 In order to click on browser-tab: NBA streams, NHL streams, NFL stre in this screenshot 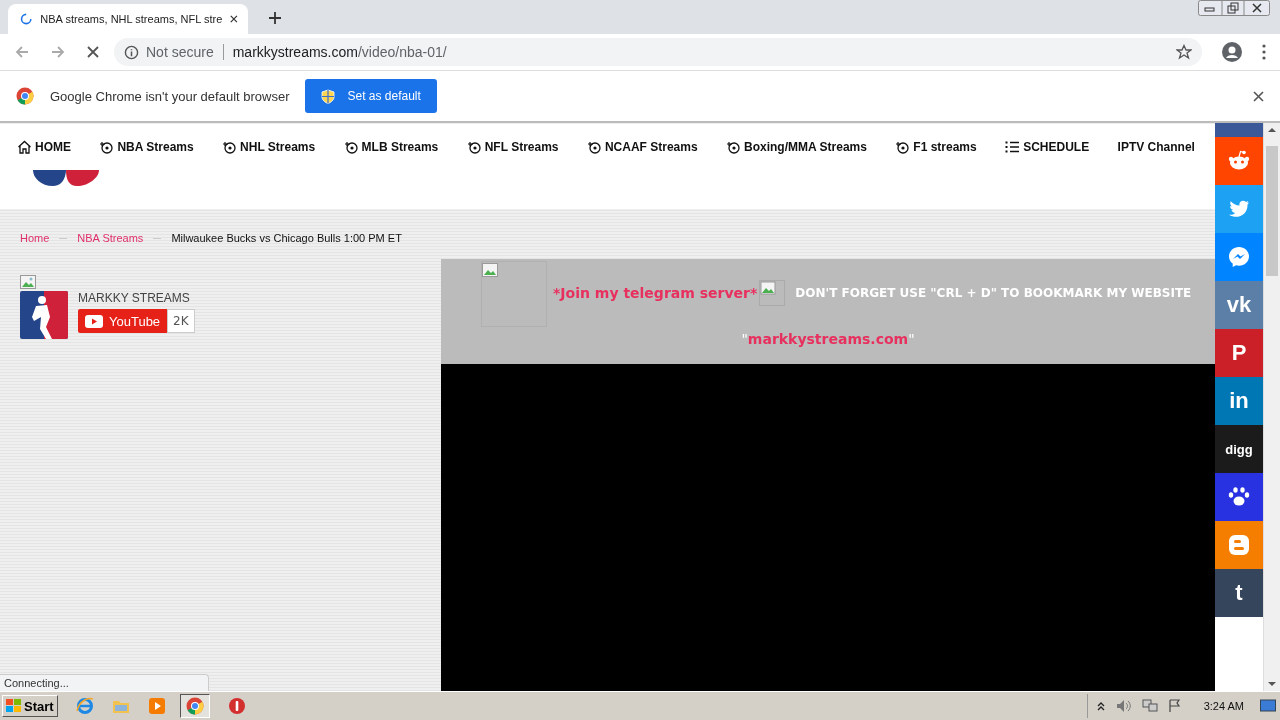, I will do `click(128, 19)`.